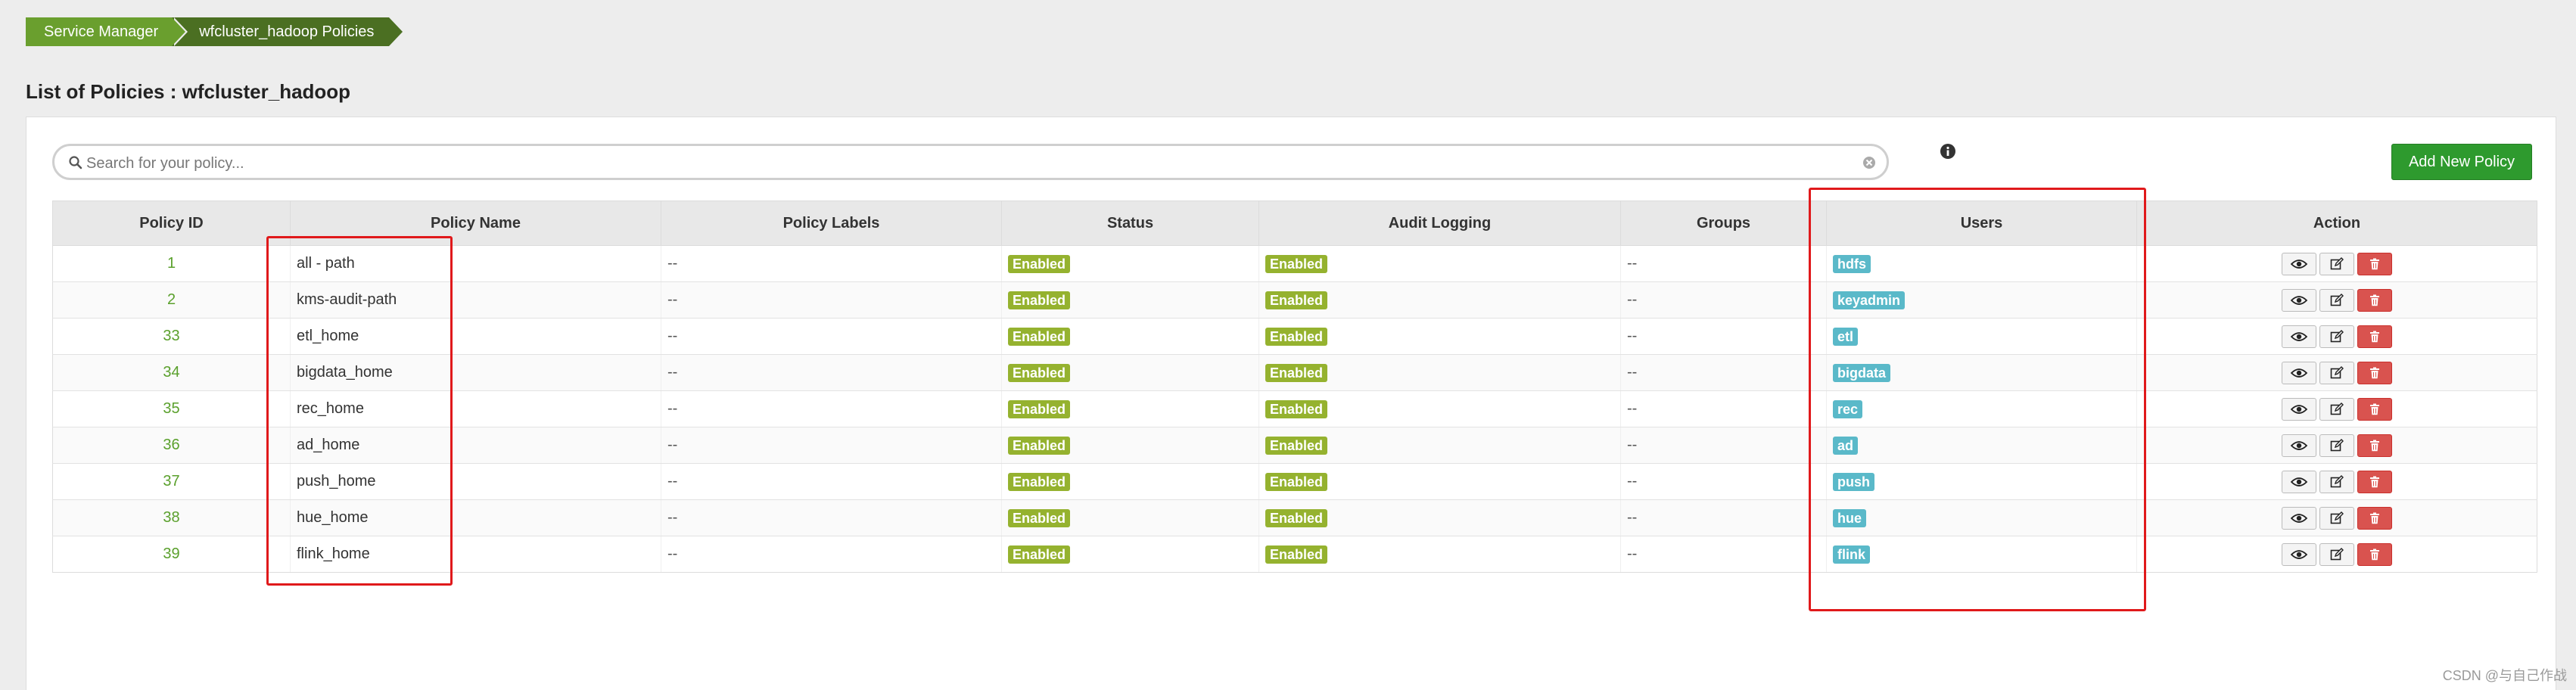 The width and height of the screenshot is (2576, 690). What do you see at coordinates (171, 554) in the screenshot?
I see `policy-id-link: 39` at bounding box center [171, 554].